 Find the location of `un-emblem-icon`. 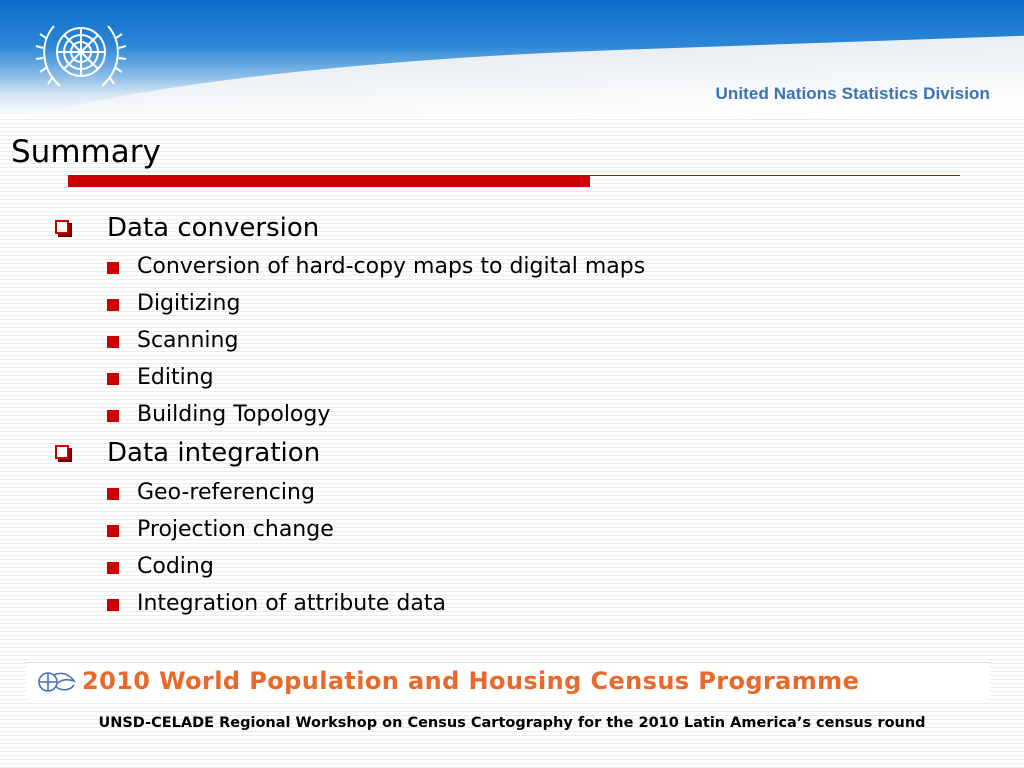

un-emblem-icon is located at coordinates (81, 56).